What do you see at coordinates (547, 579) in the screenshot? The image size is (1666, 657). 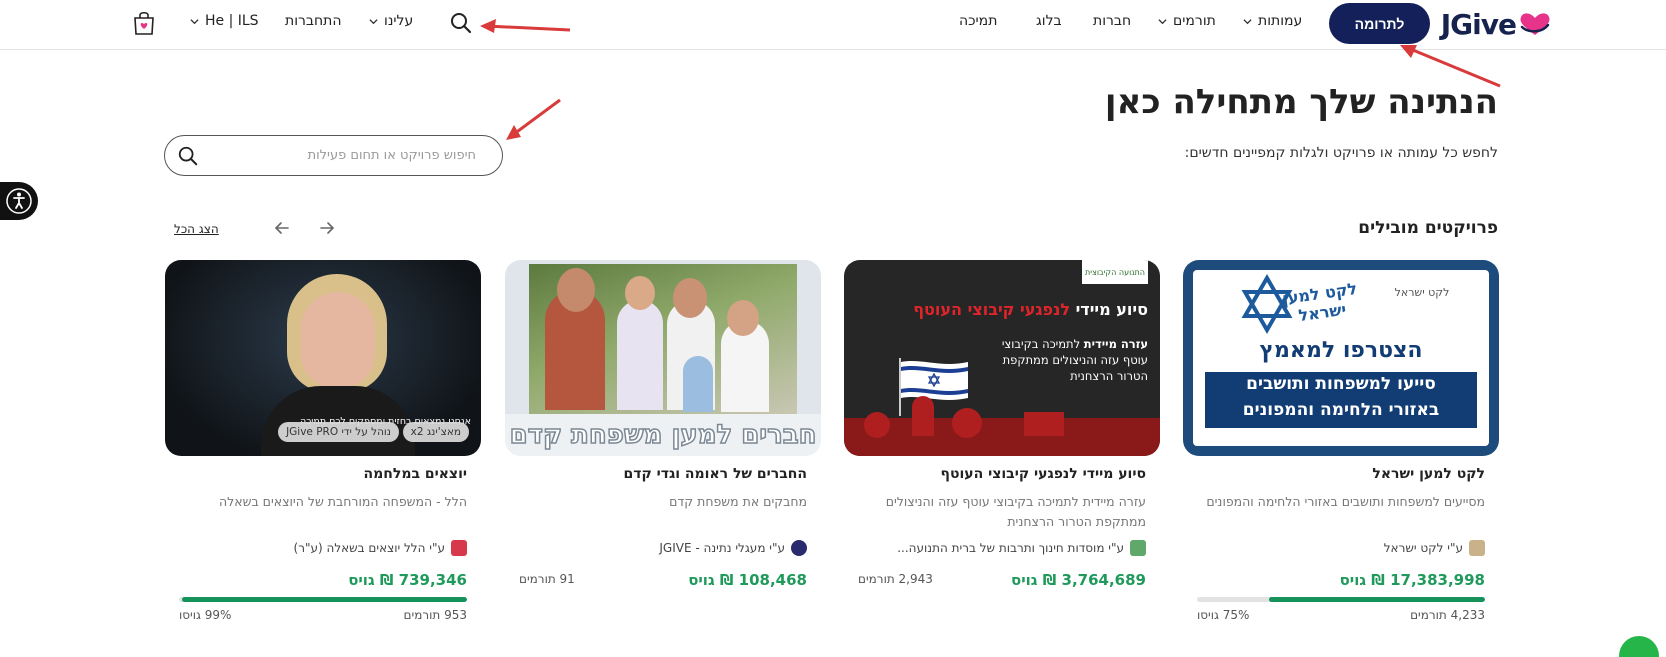 I see `donor-count: 91 תורמים` at bounding box center [547, 579].